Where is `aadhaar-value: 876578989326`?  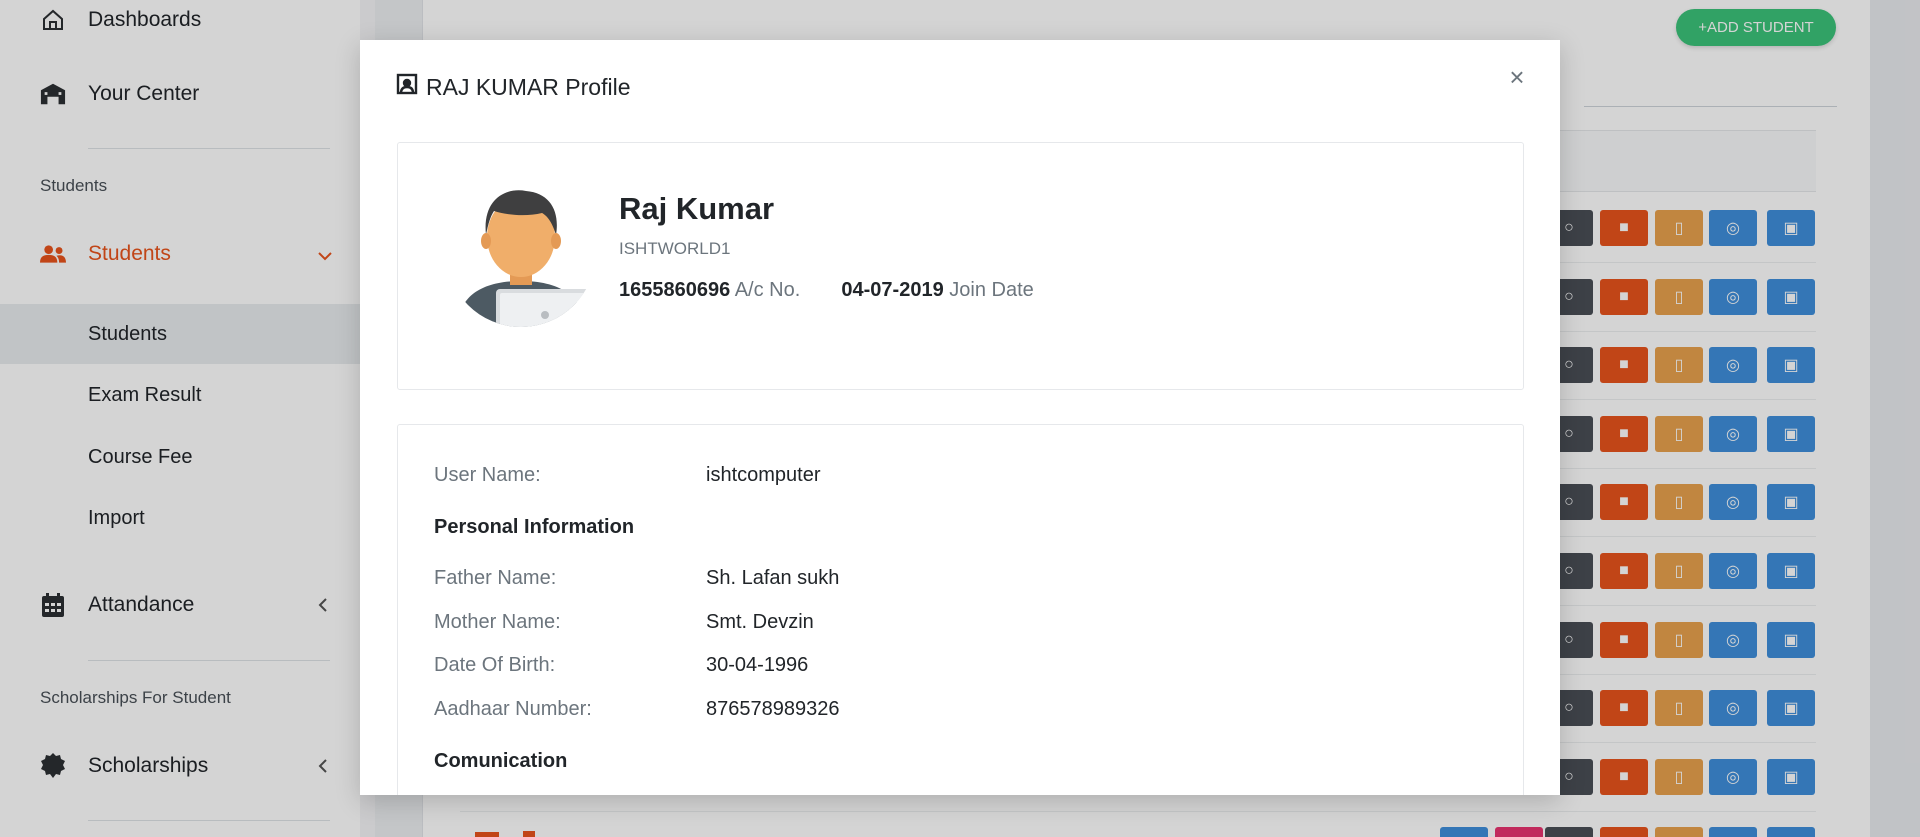 aadhaar-value: 876578989326 is located at coordinates (773, 709).